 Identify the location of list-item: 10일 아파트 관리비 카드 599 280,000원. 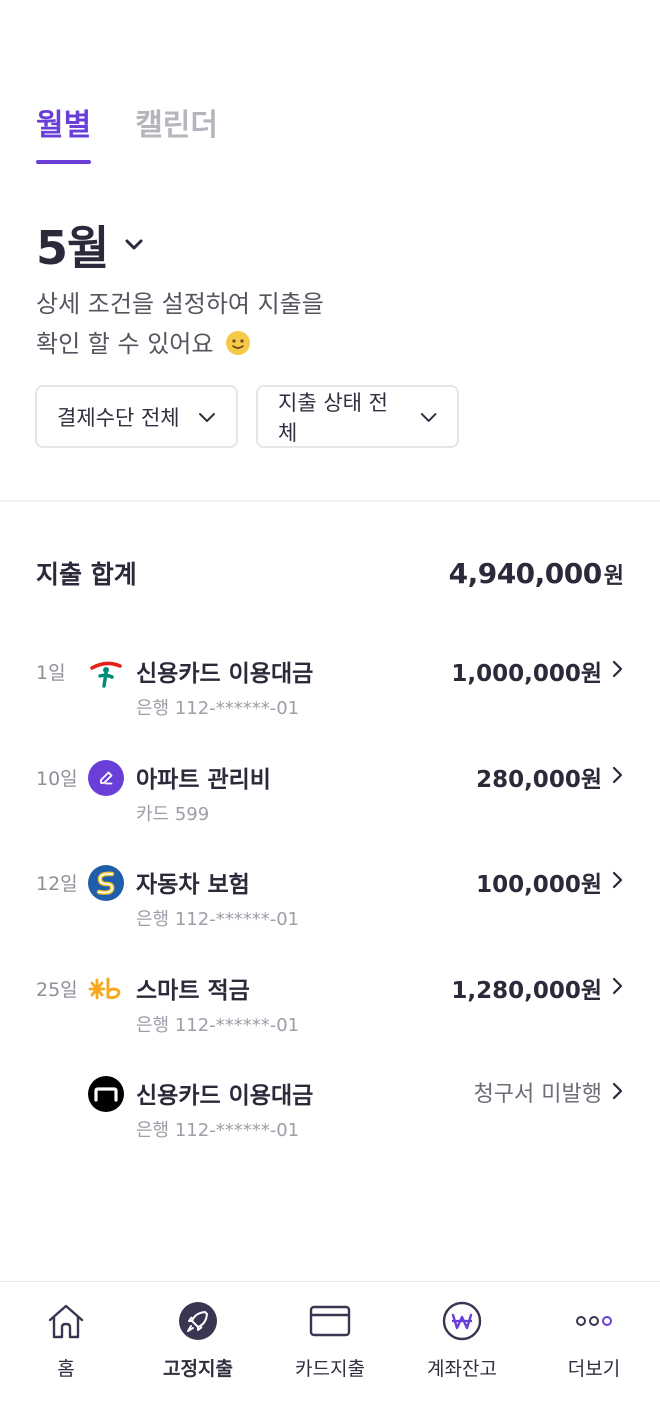
(330, 807).